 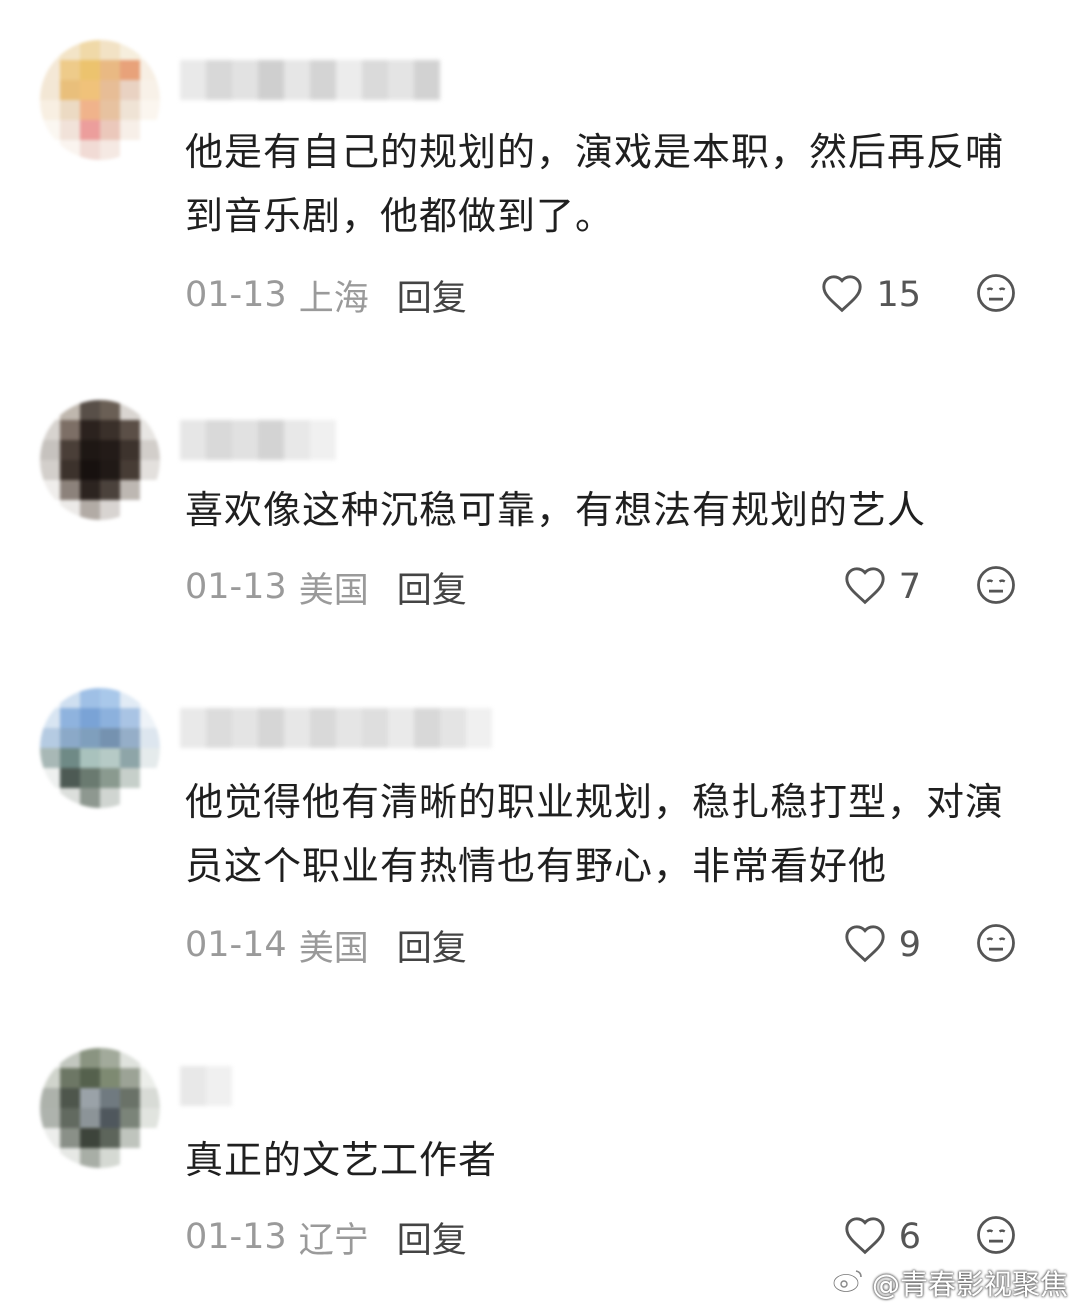 What do you see at coordinates (605, 945) in the screenshot?
I see `comment-meta: 01-14 美国 回复 9` at bounding box center [605, 945].